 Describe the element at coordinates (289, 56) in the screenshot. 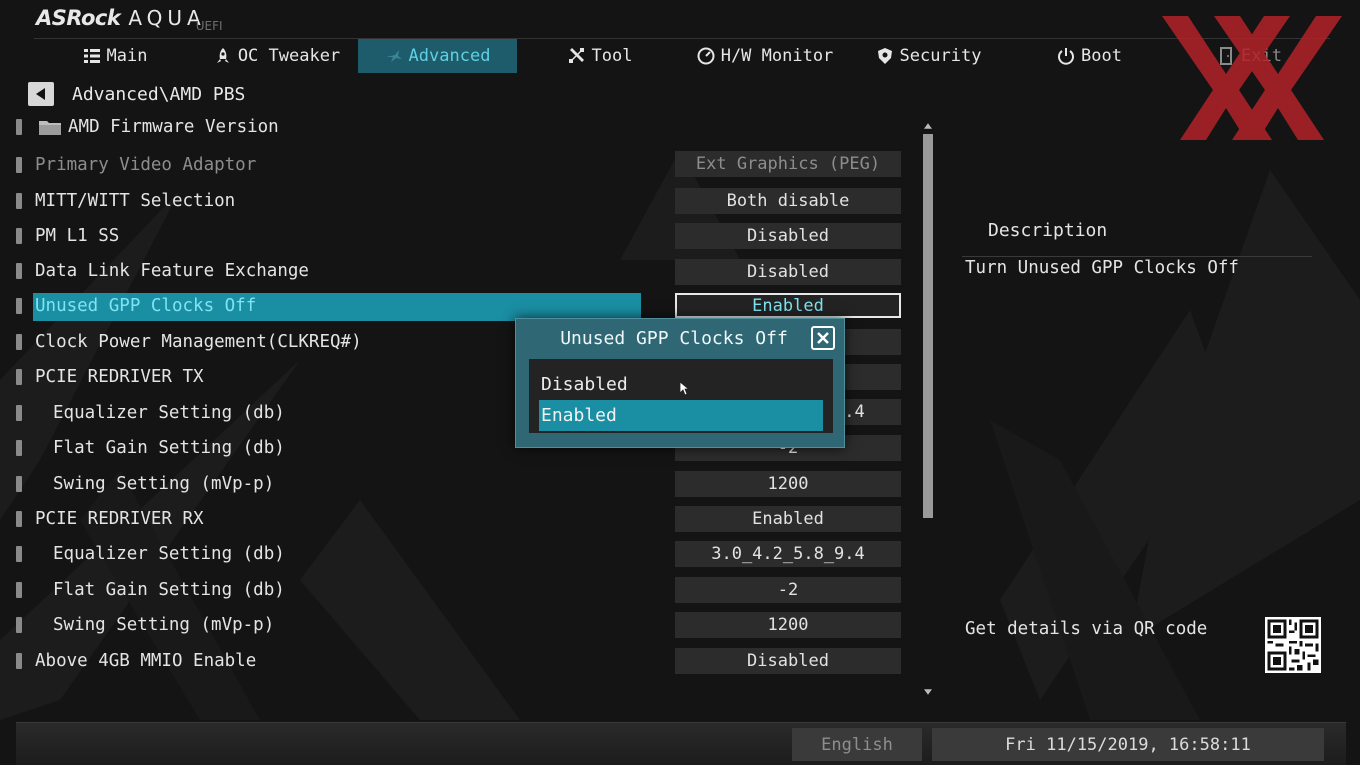

I see `tab-oc-tweaker-label: OC Tweaker` at that location.